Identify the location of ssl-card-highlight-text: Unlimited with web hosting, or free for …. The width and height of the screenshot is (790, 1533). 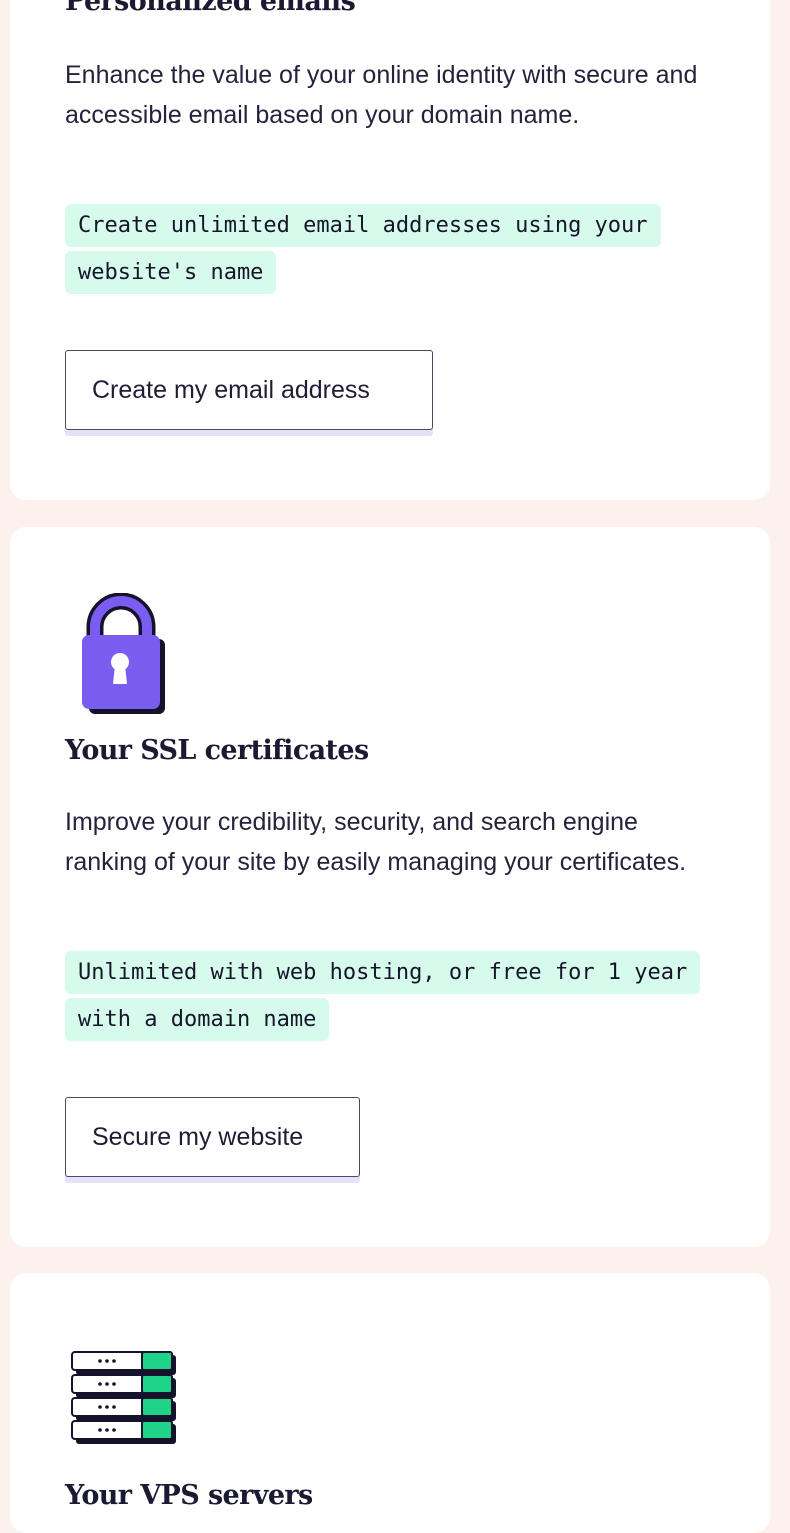
(383, 996).